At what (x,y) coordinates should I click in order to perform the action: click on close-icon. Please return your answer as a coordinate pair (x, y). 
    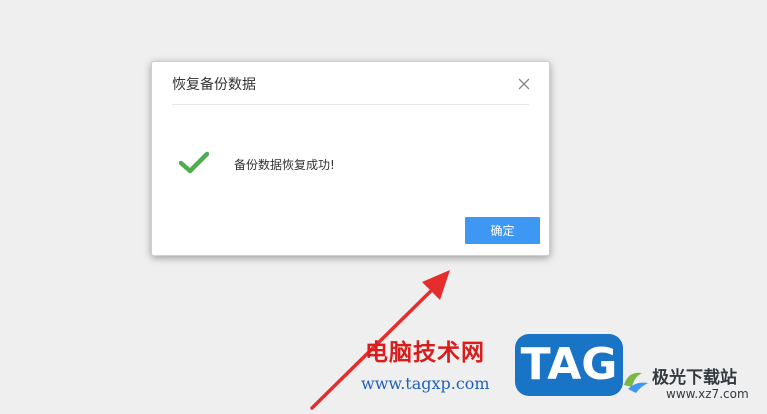
    Looking at the image, I should click on (524, 84).